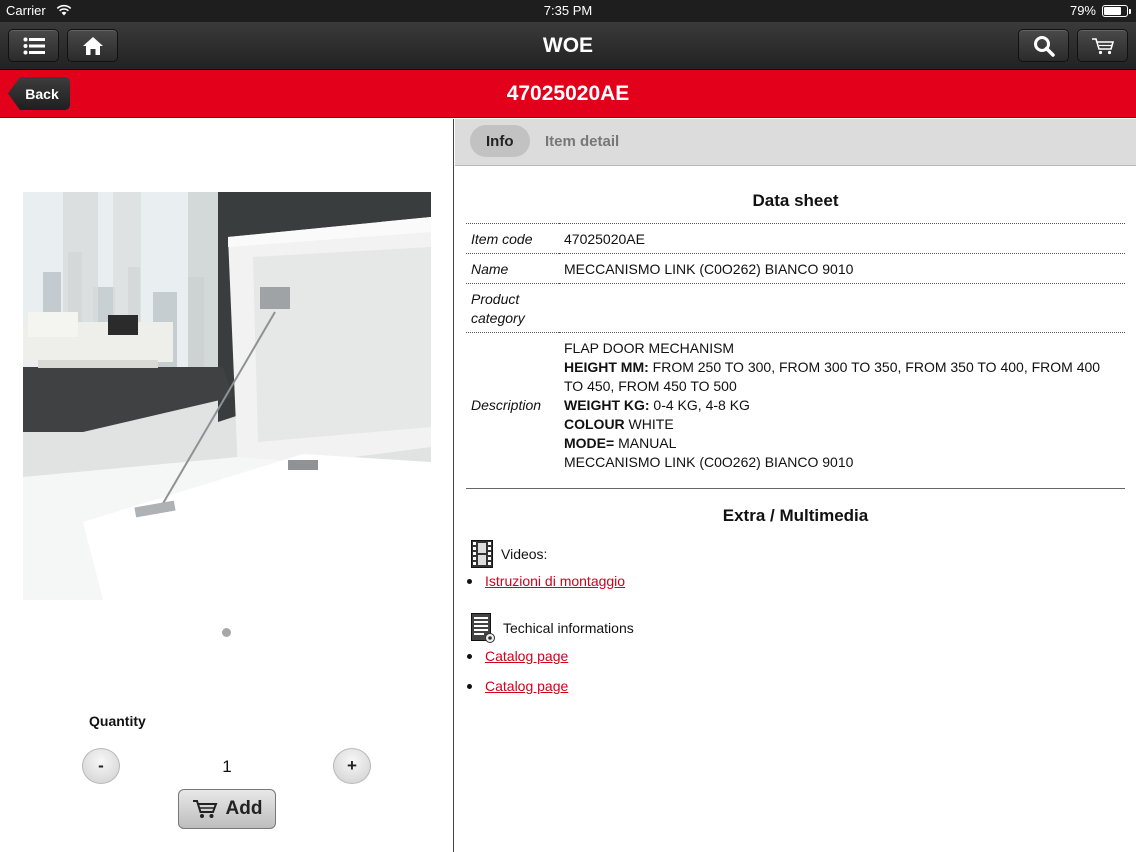  I want to click on height-key: HEIGHT MM:, so click(606, 367).